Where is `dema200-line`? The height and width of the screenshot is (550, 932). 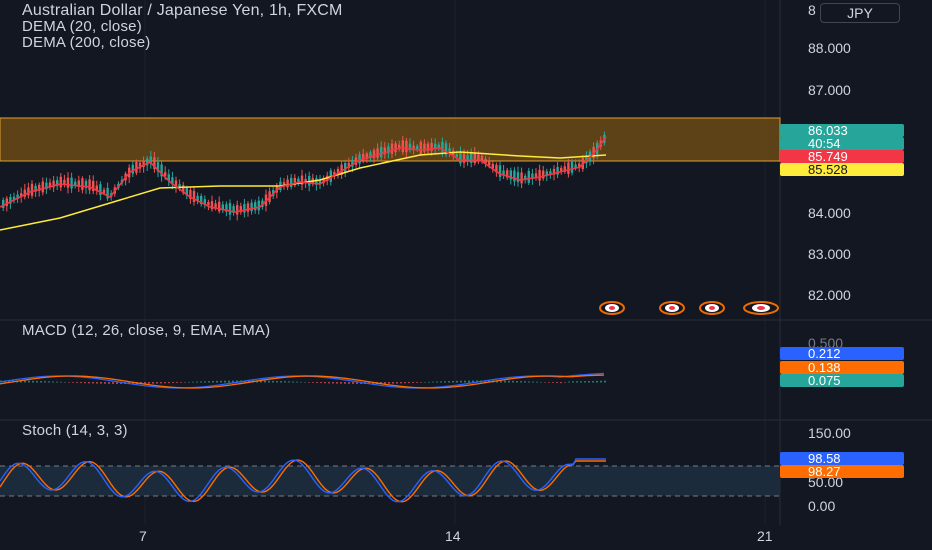 dema200-line is located at coordinates (303, 191).